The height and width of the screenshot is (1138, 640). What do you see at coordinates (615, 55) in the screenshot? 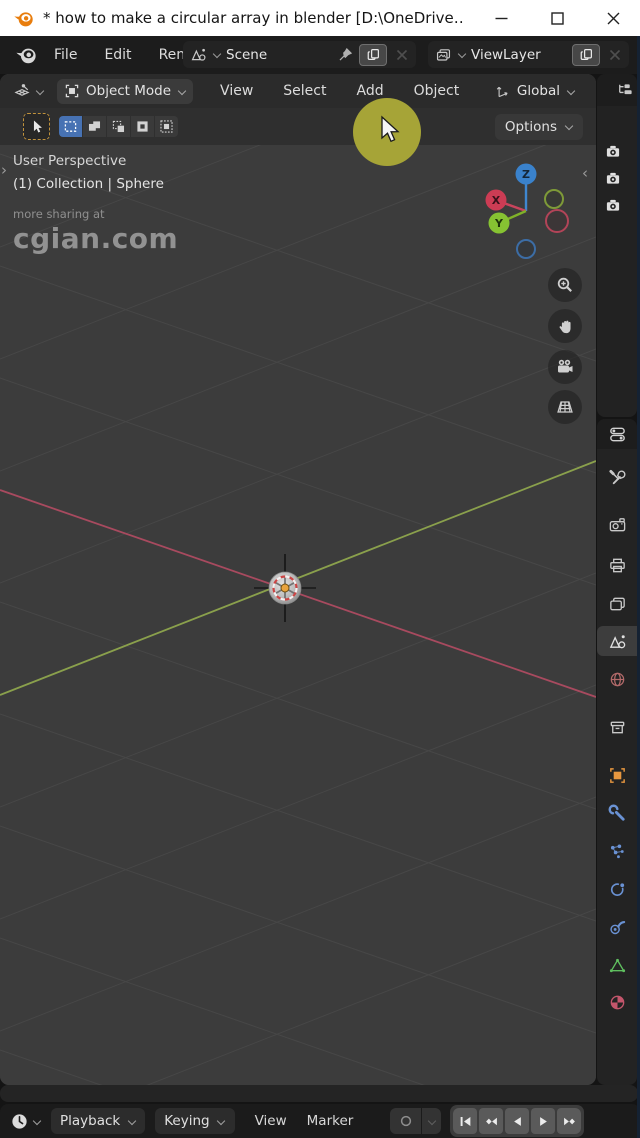
I see `remove-viewlayer-icon` at bounding box center [615, 55].